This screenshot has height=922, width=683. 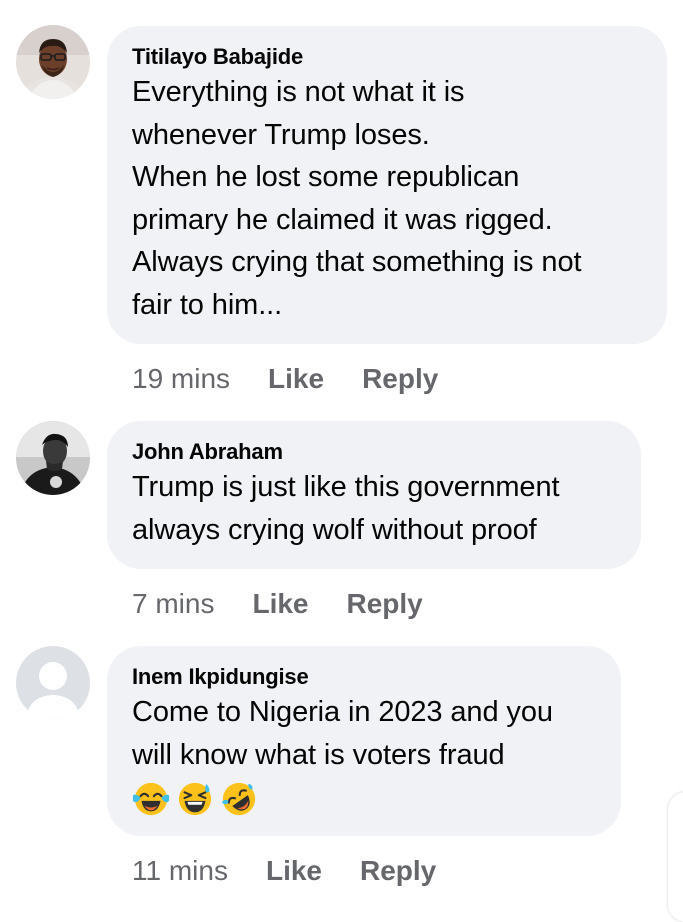 What do you see at coordinates (238, 799) in the screenshot?
I see `rolling-on-floor-laughing-icon` at bounding box center [238, 799].